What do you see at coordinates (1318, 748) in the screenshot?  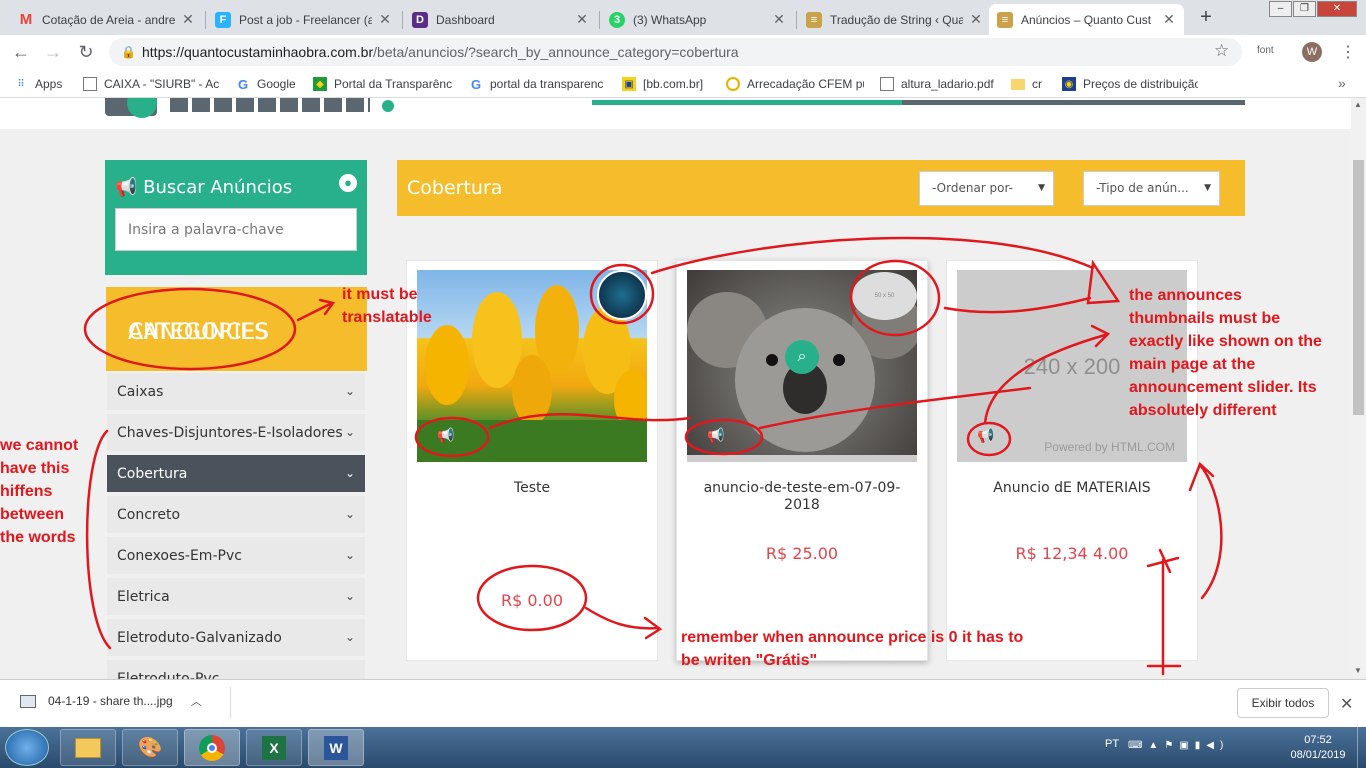 I see `system-clock: 07:52 08/01/2019` at bounding box center [1318, 748].